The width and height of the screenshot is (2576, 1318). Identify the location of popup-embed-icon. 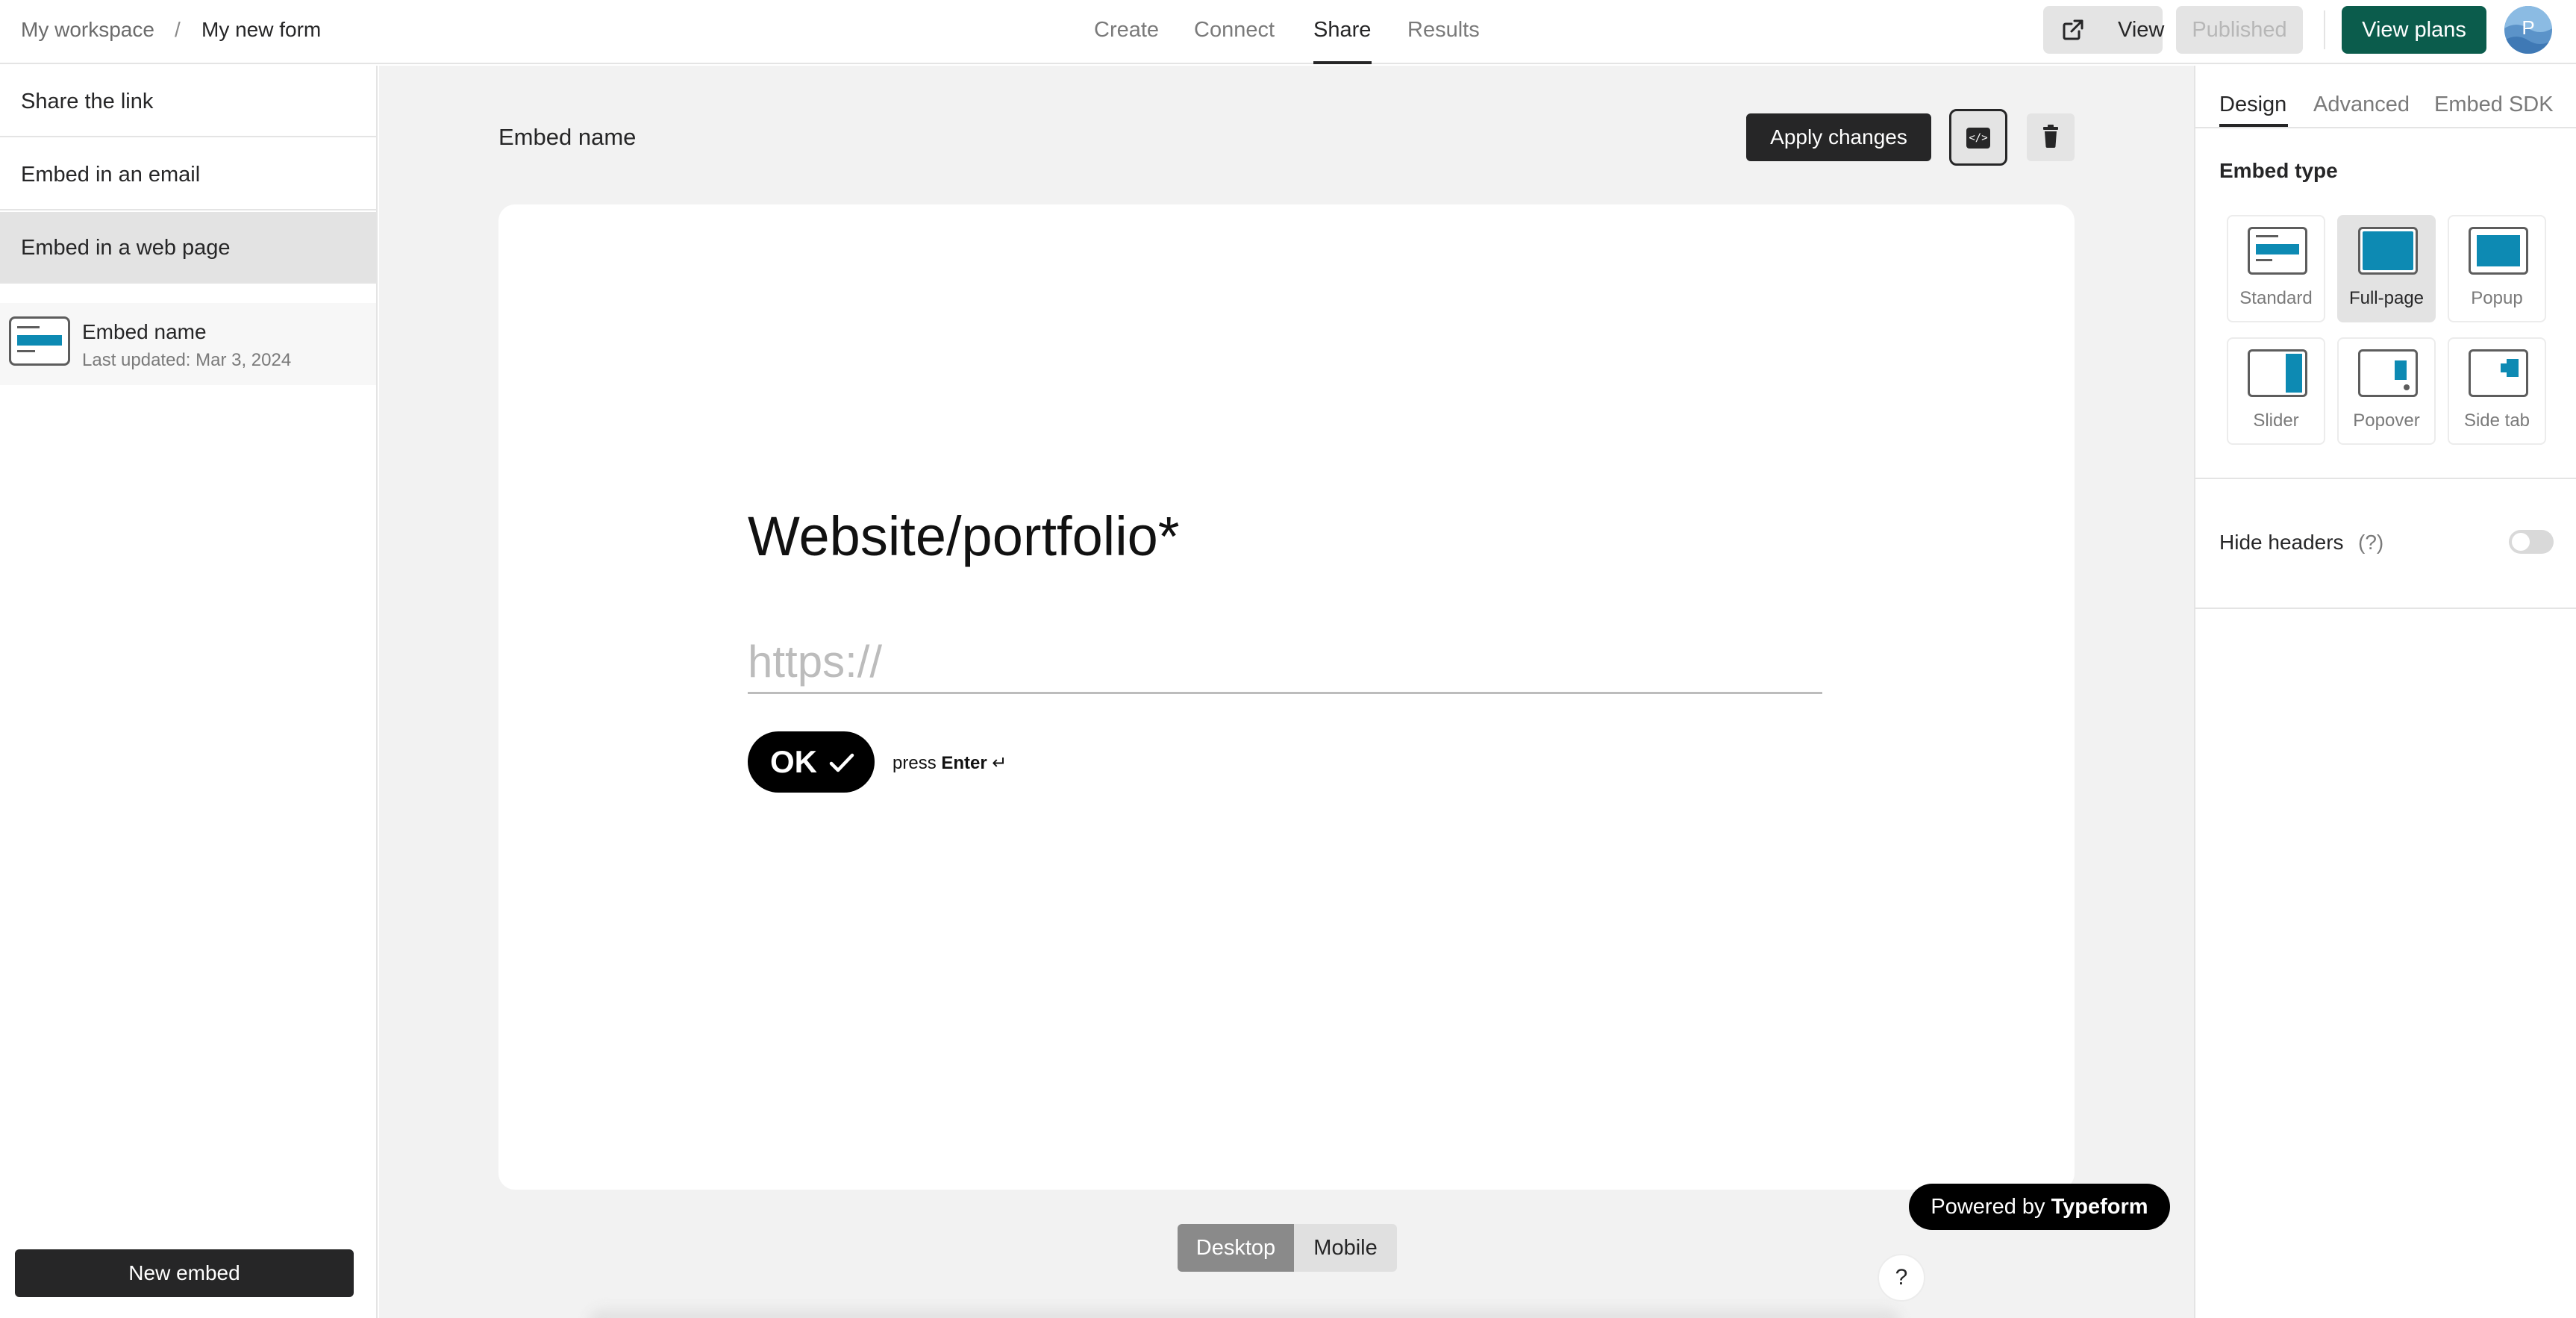
(2498, 251).